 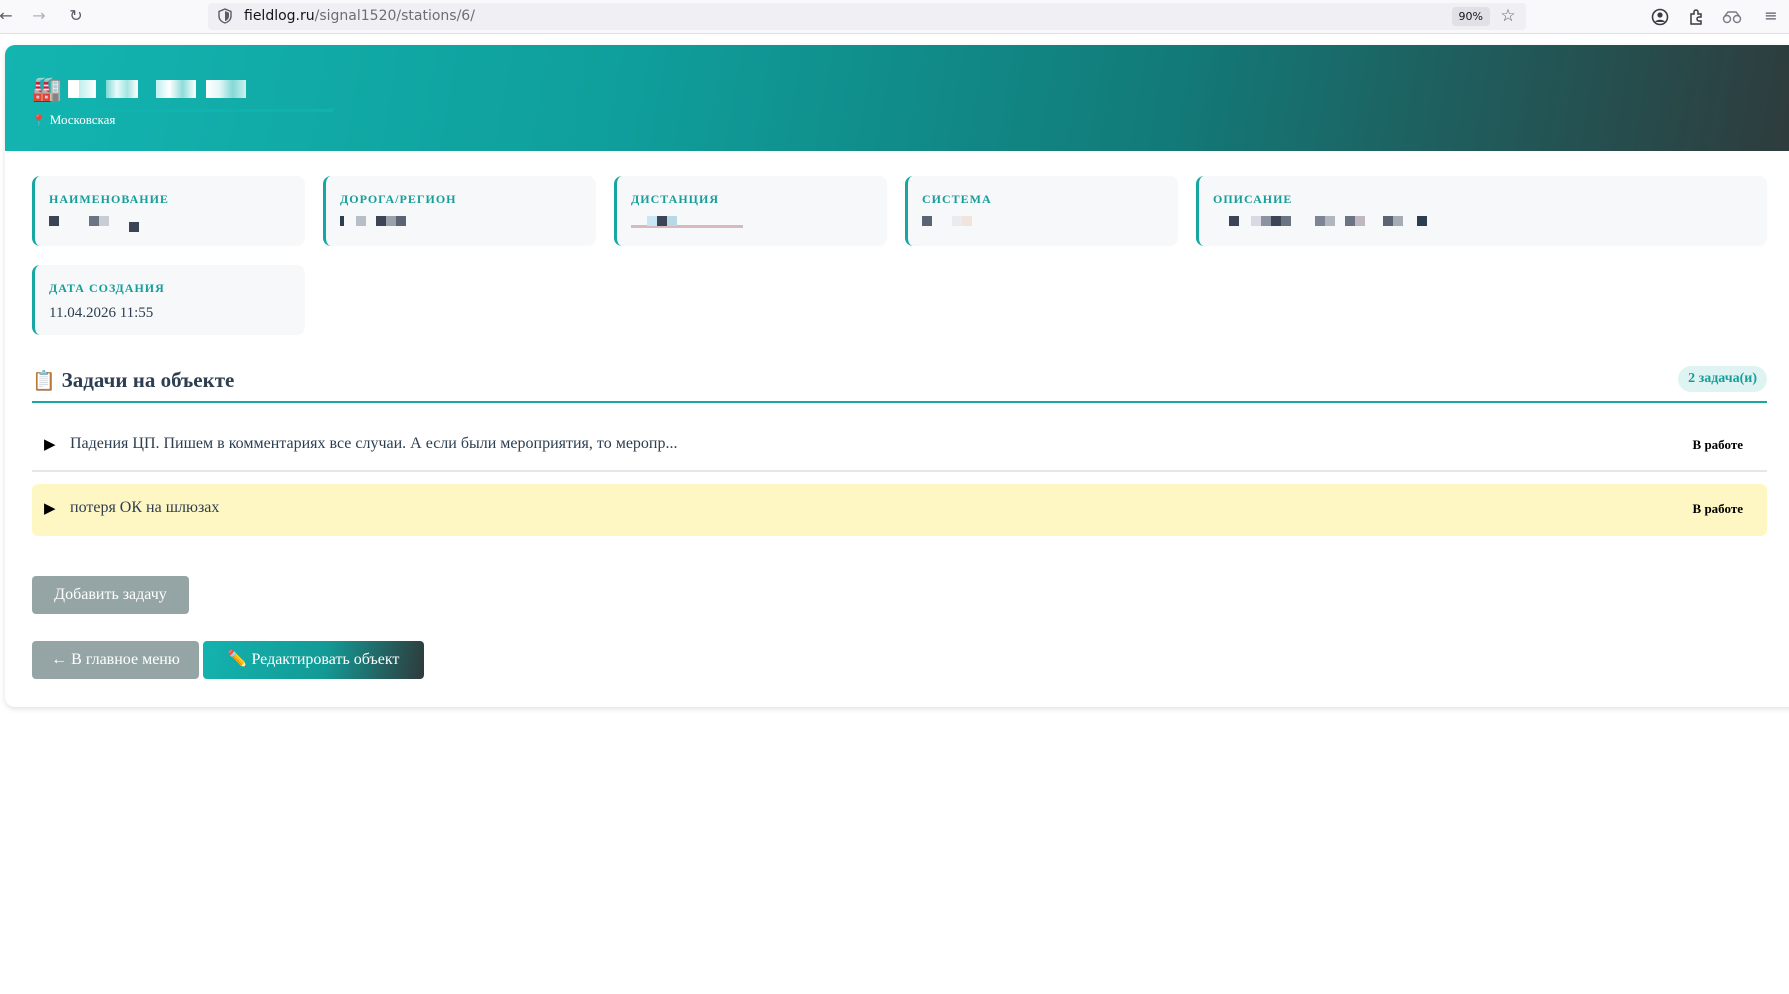 I want to click on redacted-system-value, so click(x=947, y=222).